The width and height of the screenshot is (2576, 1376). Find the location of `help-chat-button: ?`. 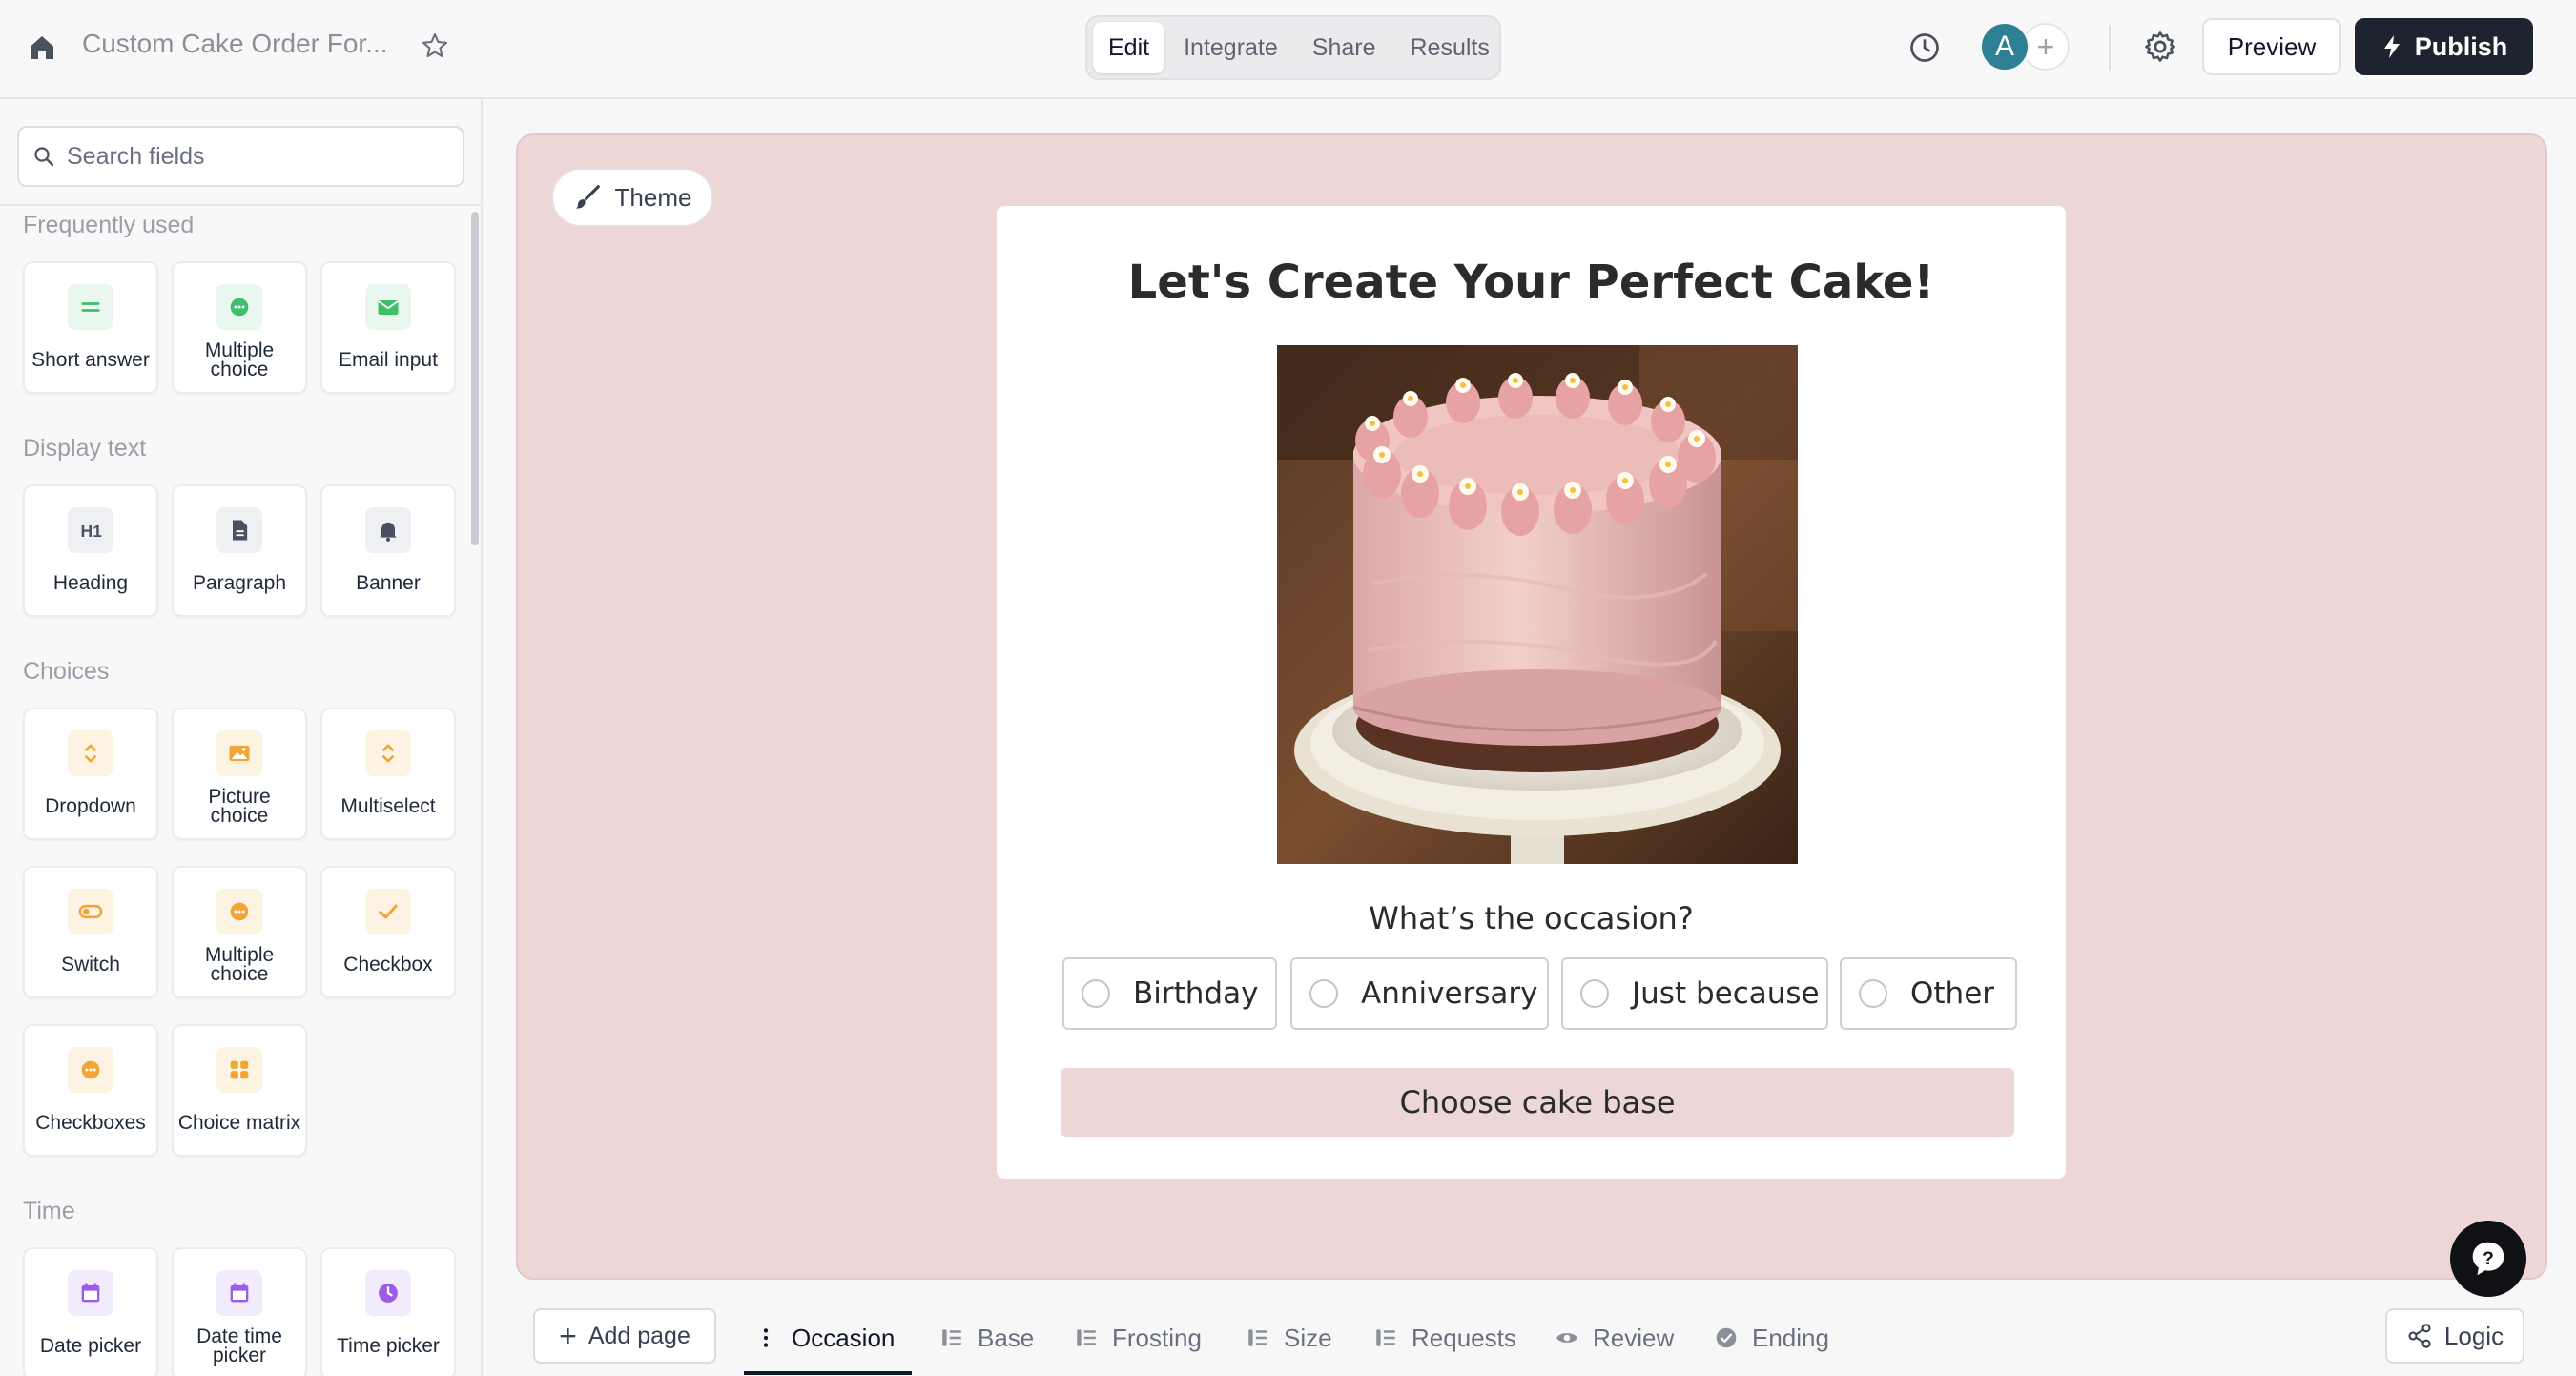

help-chat-button: ? is located at coordinates (2488, 1259).